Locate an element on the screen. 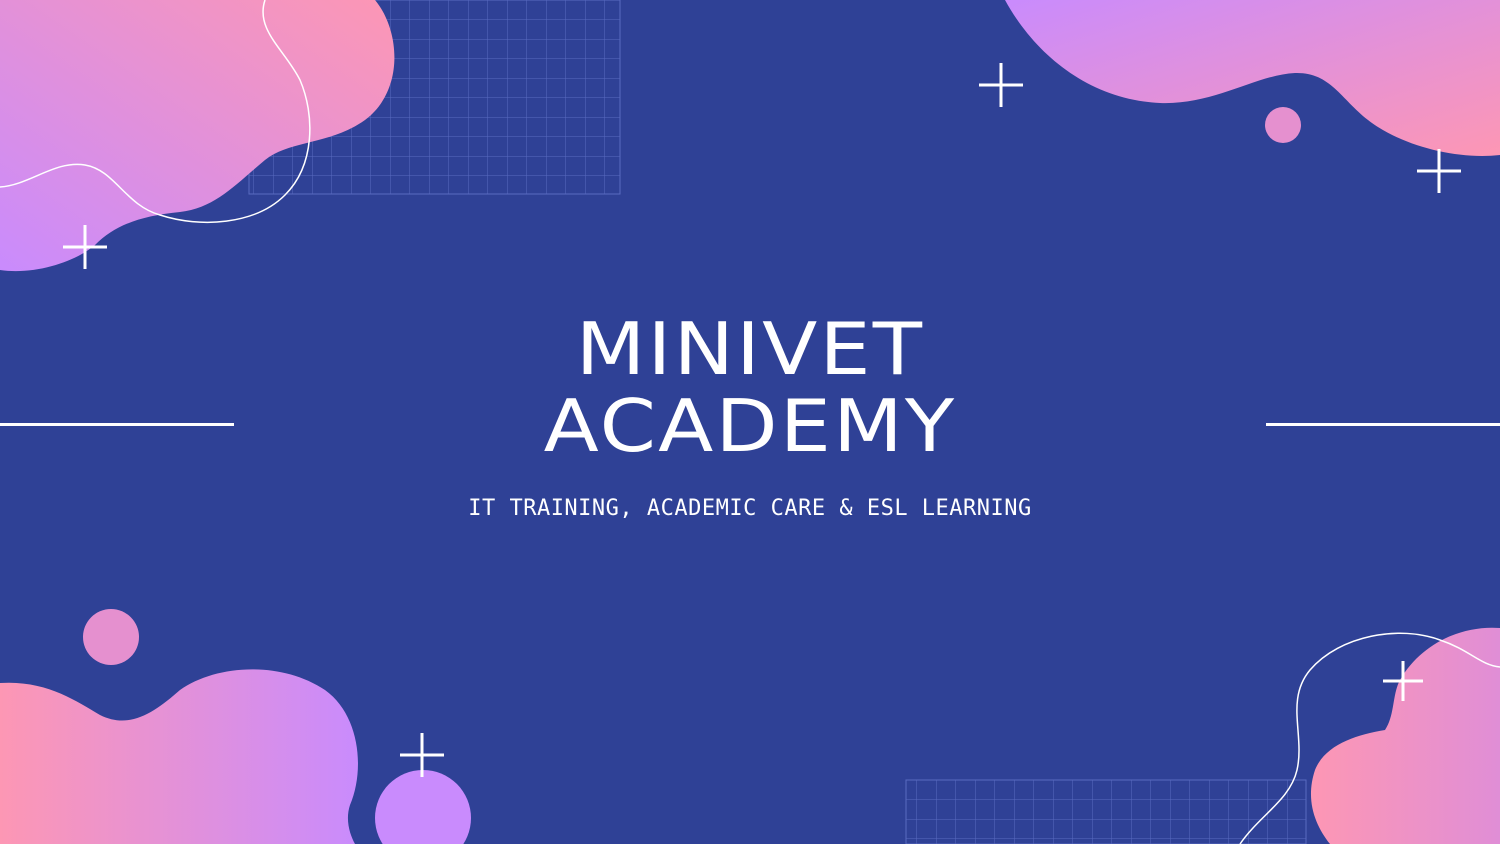 The height and width of the screenshot is (844, 1500). bottom-left-blob is located at coordinates (179, 756).